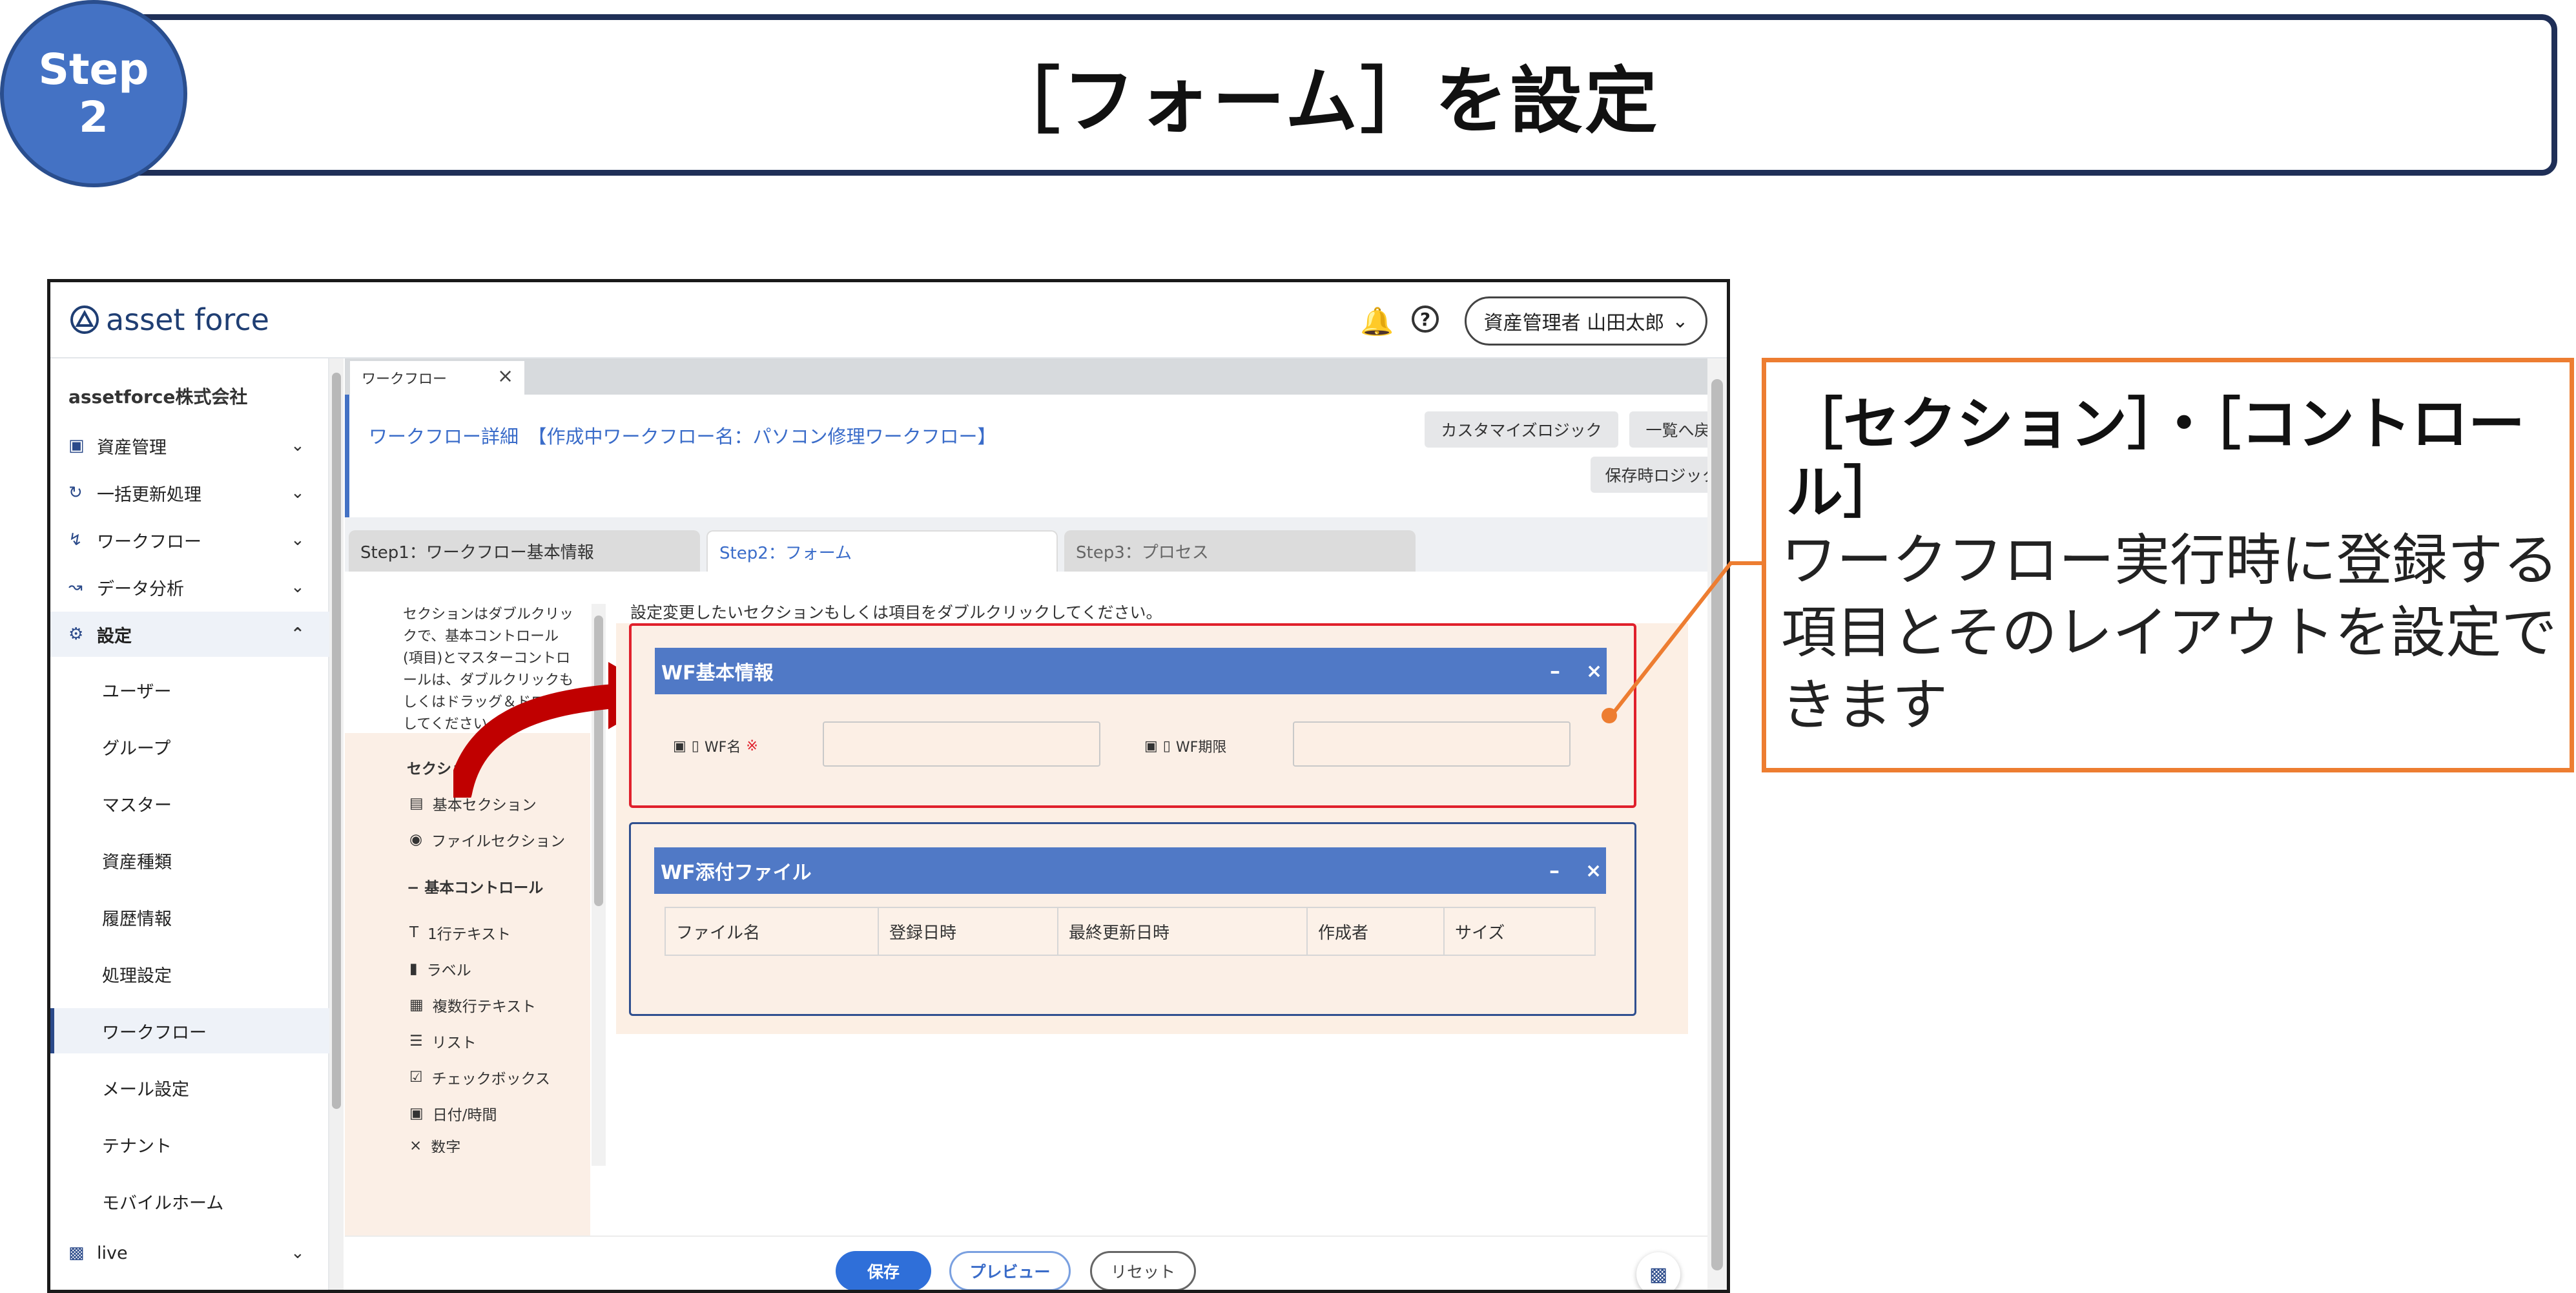  I want to click on logo-icon, so click(84, 319).